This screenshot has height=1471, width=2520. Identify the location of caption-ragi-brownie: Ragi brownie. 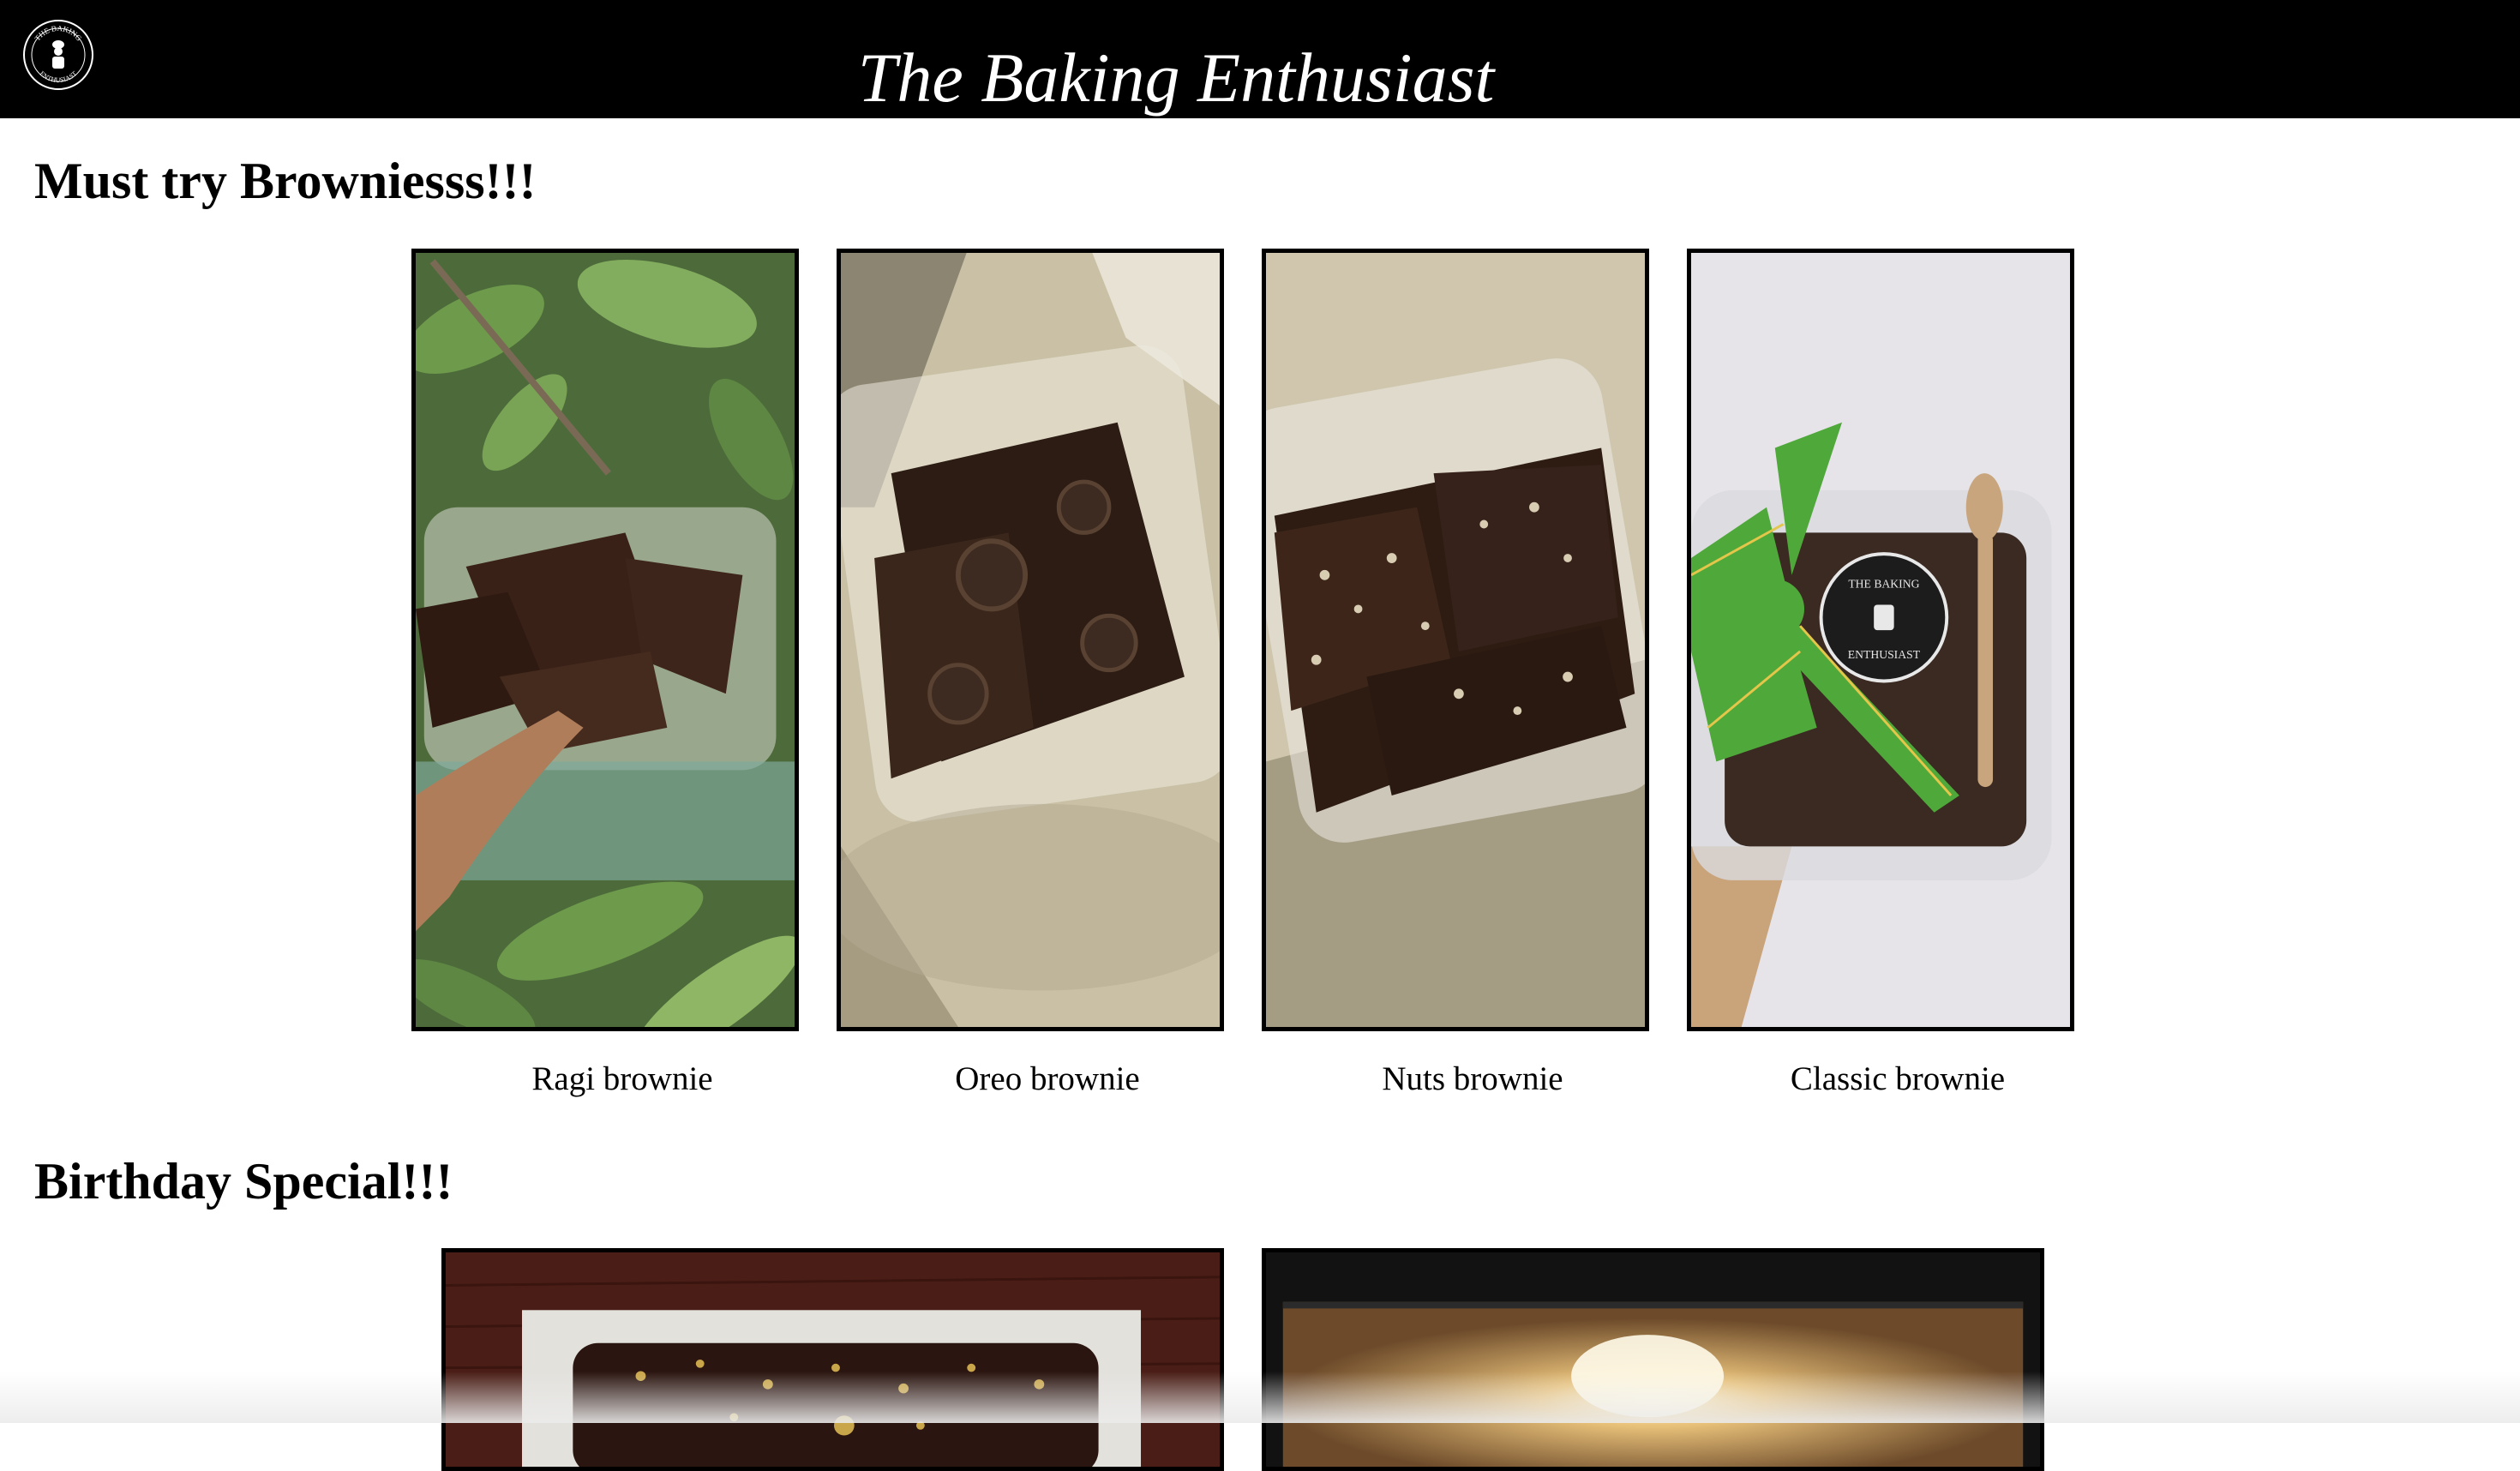
(622, 1078).